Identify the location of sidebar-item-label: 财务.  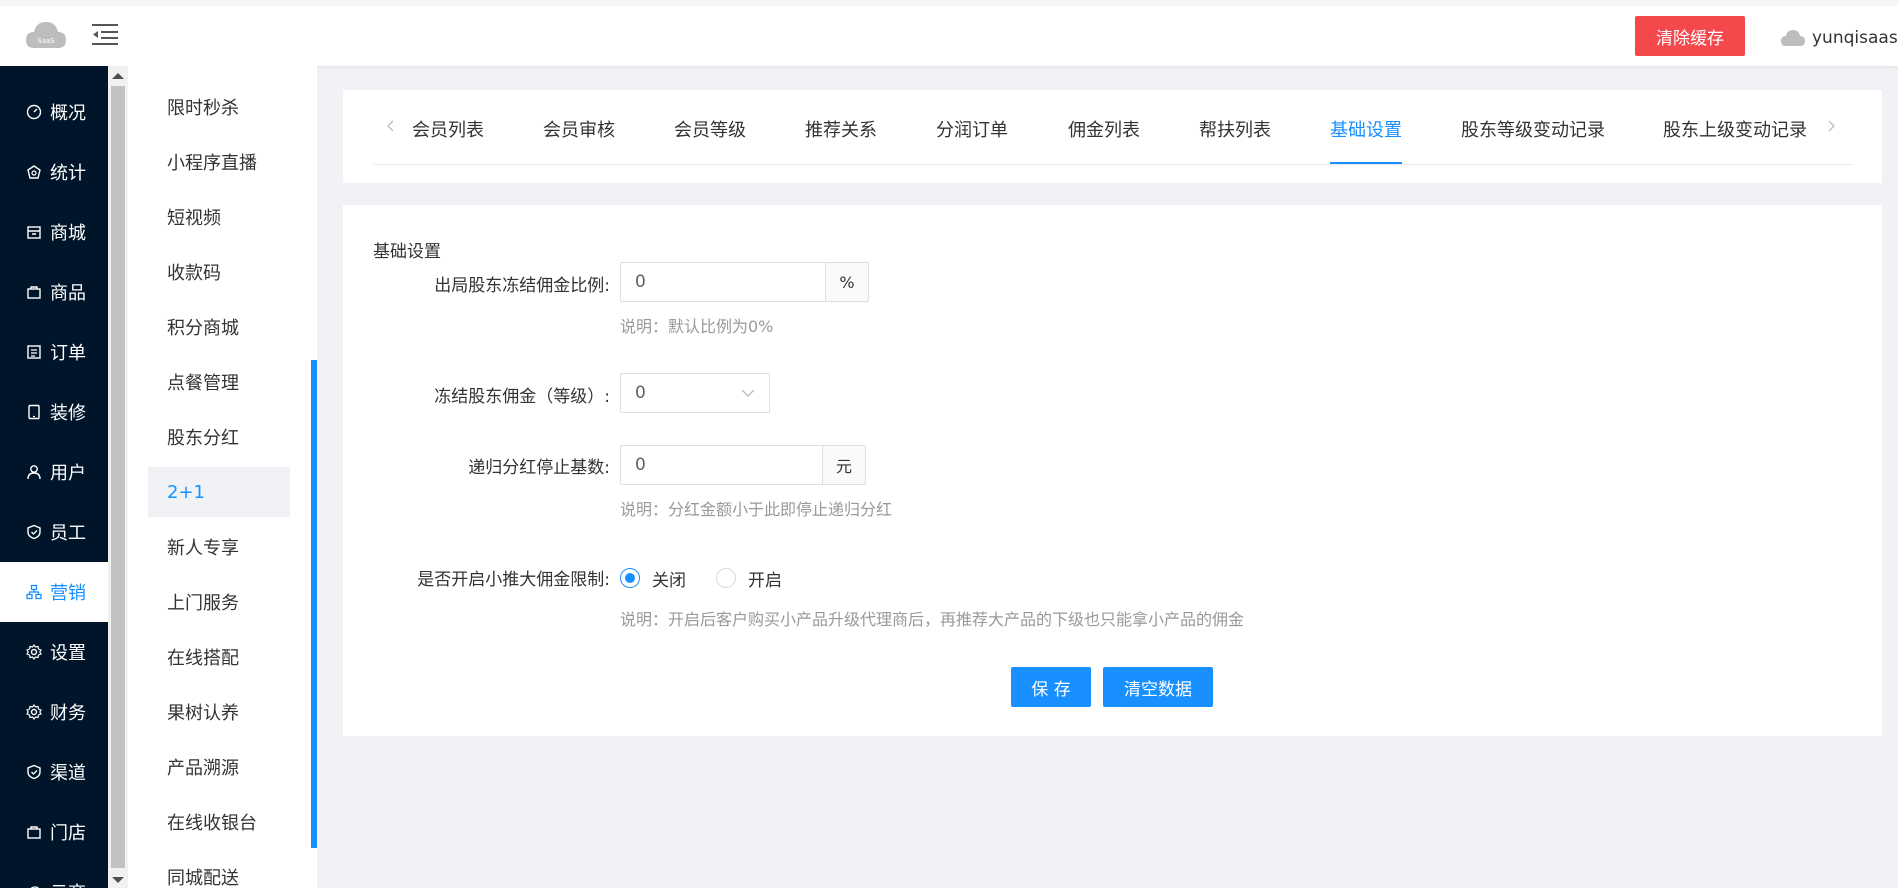
(68, 713).